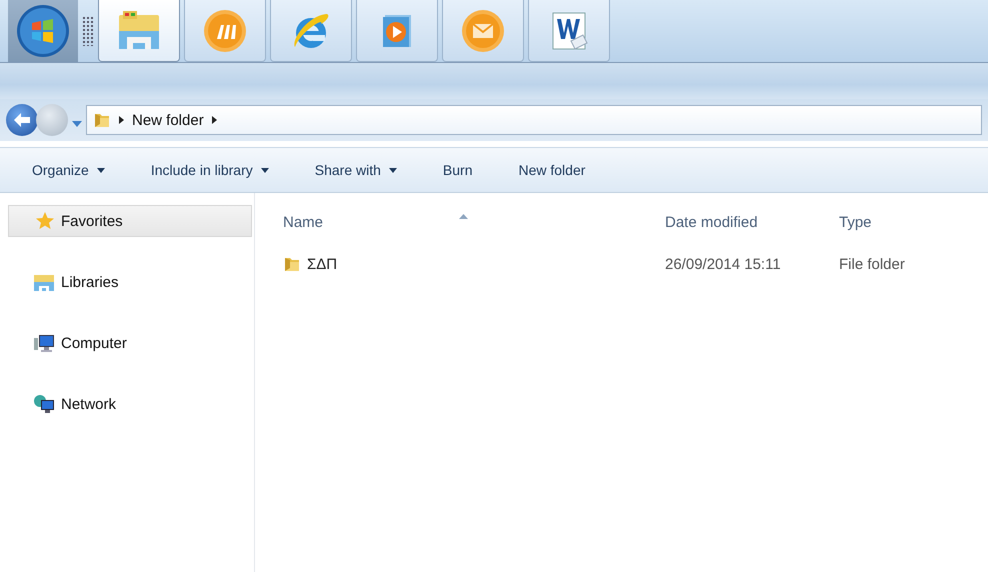 The height and width of the screenshot is (572, 988). Describe the element at coordinates (130, 282) in the screenshot. I see `sidebar-item: Libraries` at that location.